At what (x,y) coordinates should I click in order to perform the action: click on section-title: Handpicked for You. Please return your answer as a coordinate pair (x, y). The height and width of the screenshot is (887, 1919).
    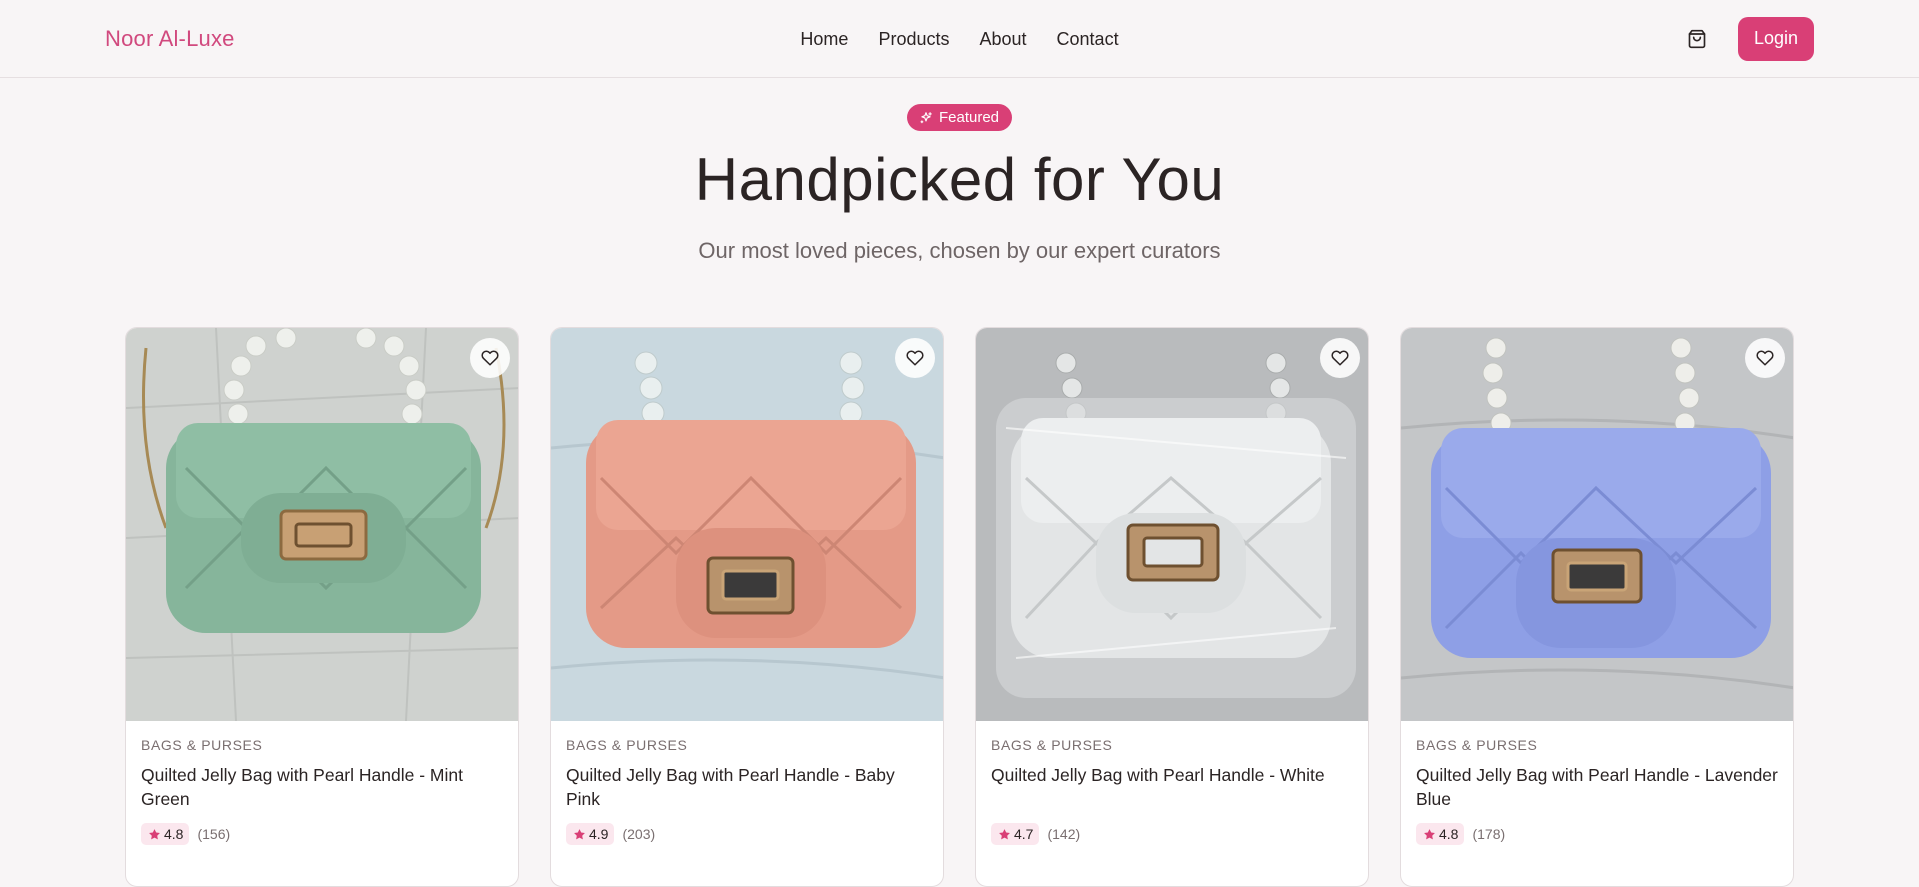
    Looking at the image, I should click on (959, 179).